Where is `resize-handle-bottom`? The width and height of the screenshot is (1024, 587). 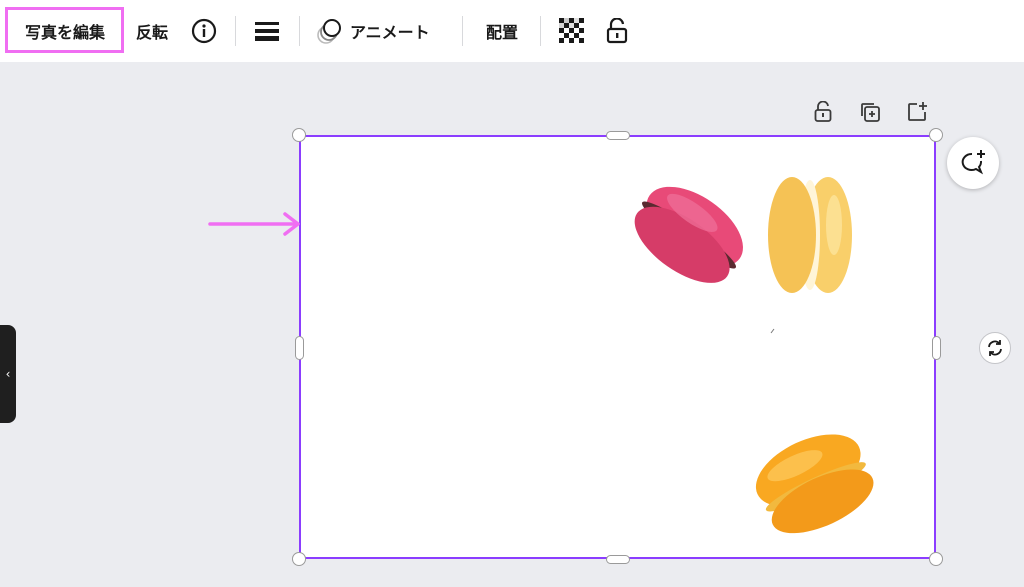 resize-handle-bottom is located at coordinates (618, 559).